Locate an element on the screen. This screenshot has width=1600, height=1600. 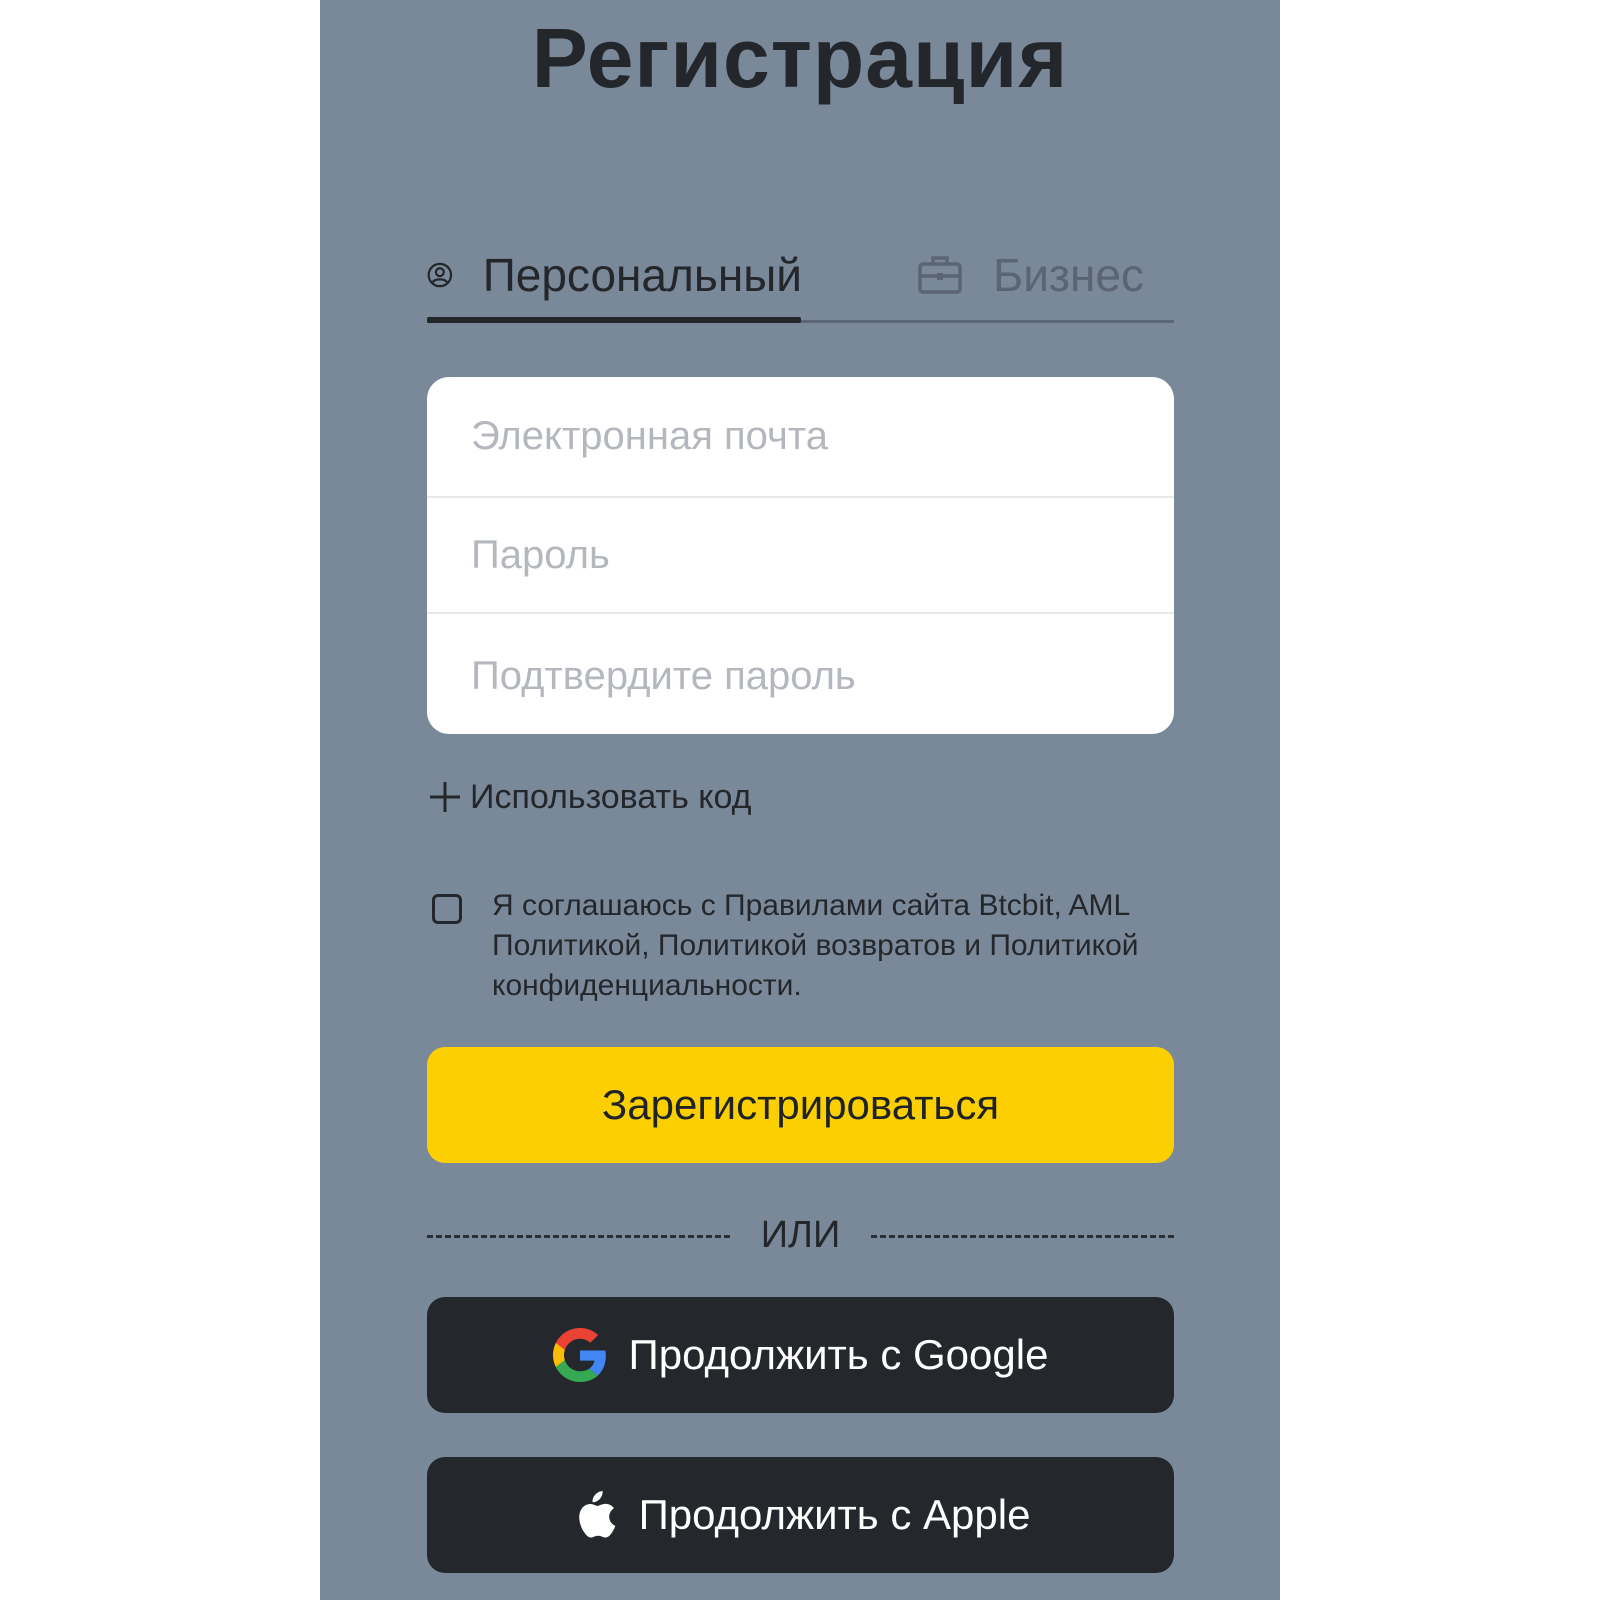
use-code-link: Использовать код is located at coordinates (590, 797).